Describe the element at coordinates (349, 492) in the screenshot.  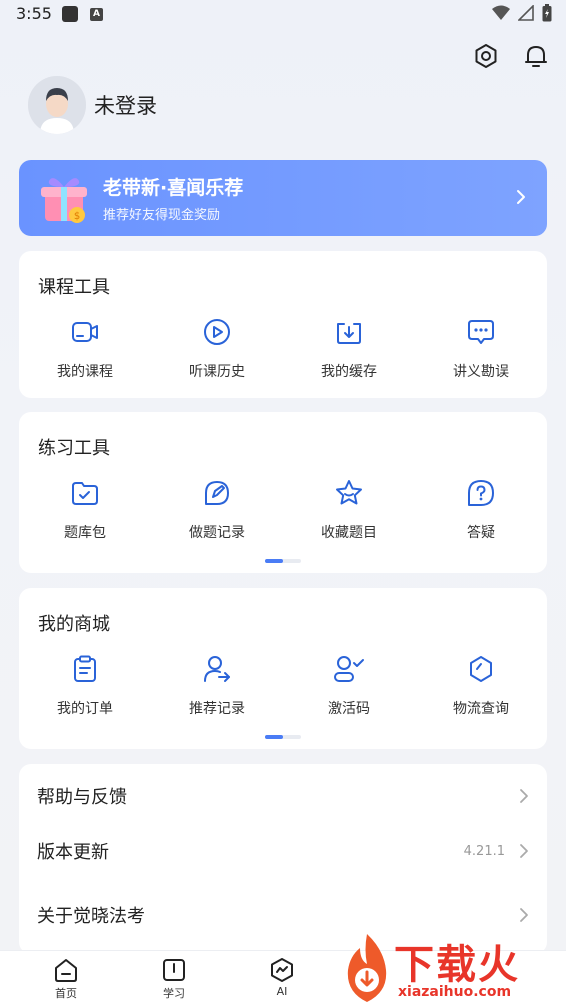
I see `star-icon` at that location.